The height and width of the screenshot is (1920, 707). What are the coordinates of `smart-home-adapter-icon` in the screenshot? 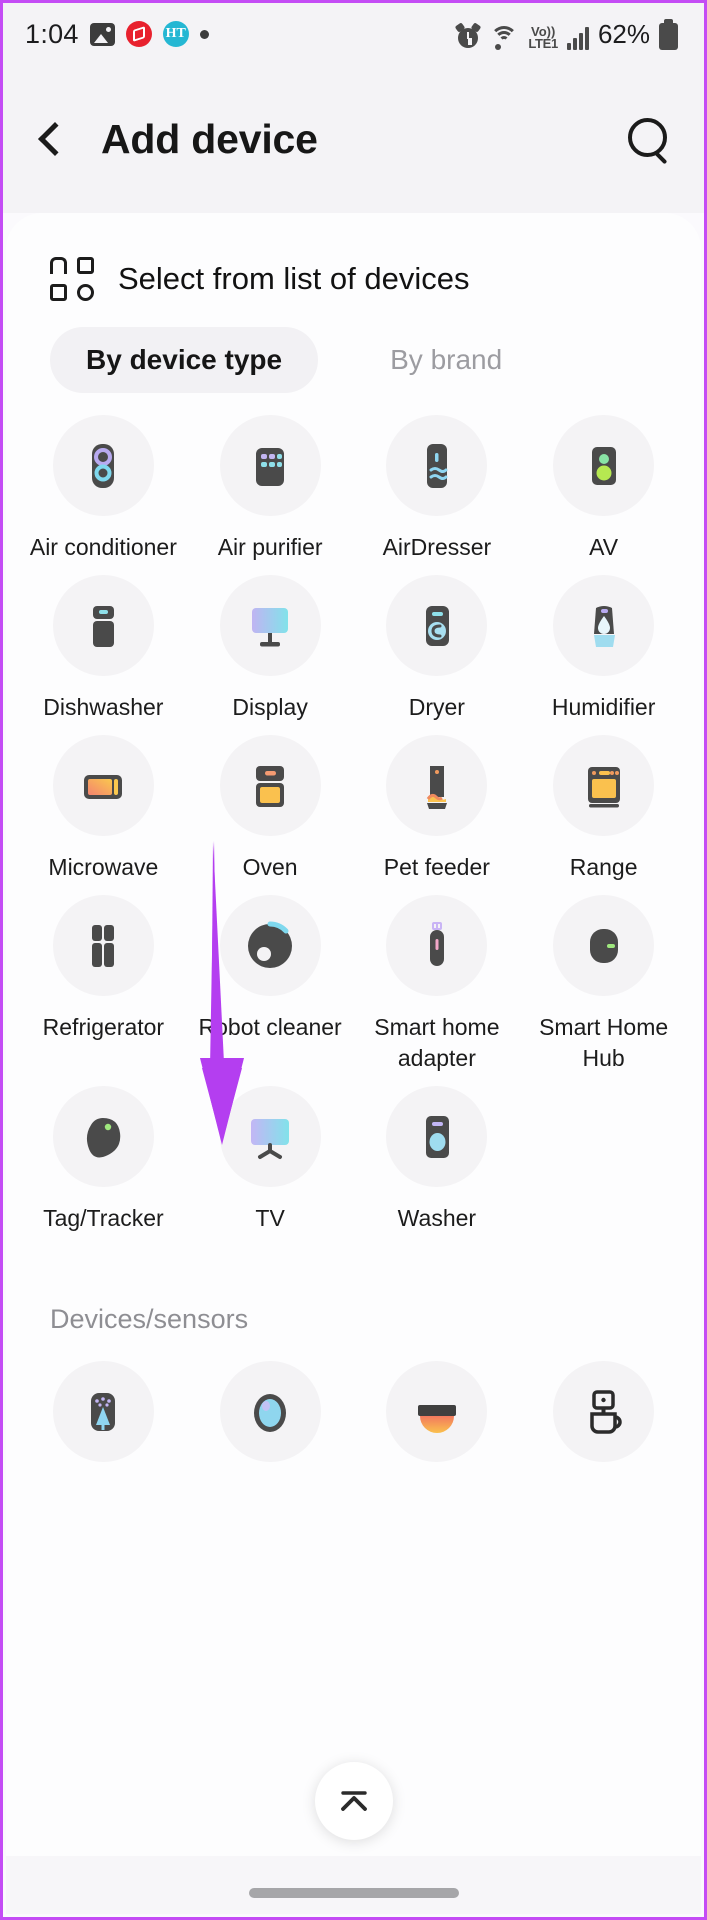 It's located at (436, 943).